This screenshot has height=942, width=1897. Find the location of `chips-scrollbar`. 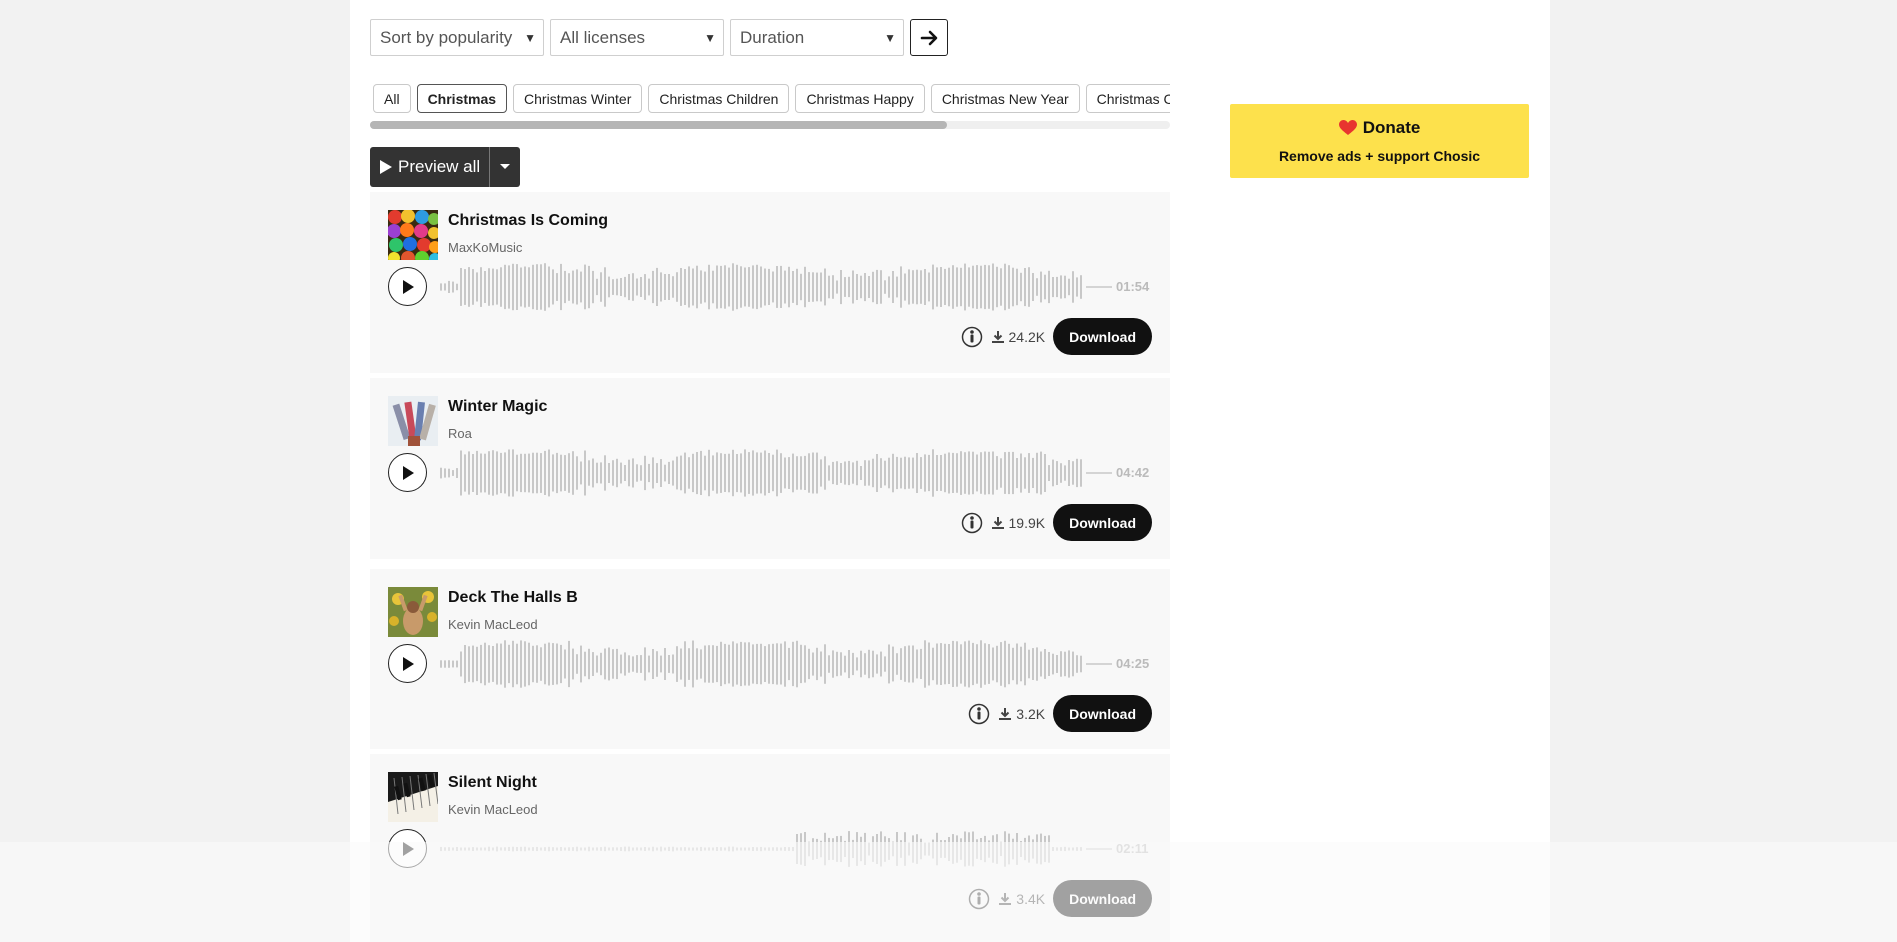

chips-scrollbar is located at coordinates (770, 125).